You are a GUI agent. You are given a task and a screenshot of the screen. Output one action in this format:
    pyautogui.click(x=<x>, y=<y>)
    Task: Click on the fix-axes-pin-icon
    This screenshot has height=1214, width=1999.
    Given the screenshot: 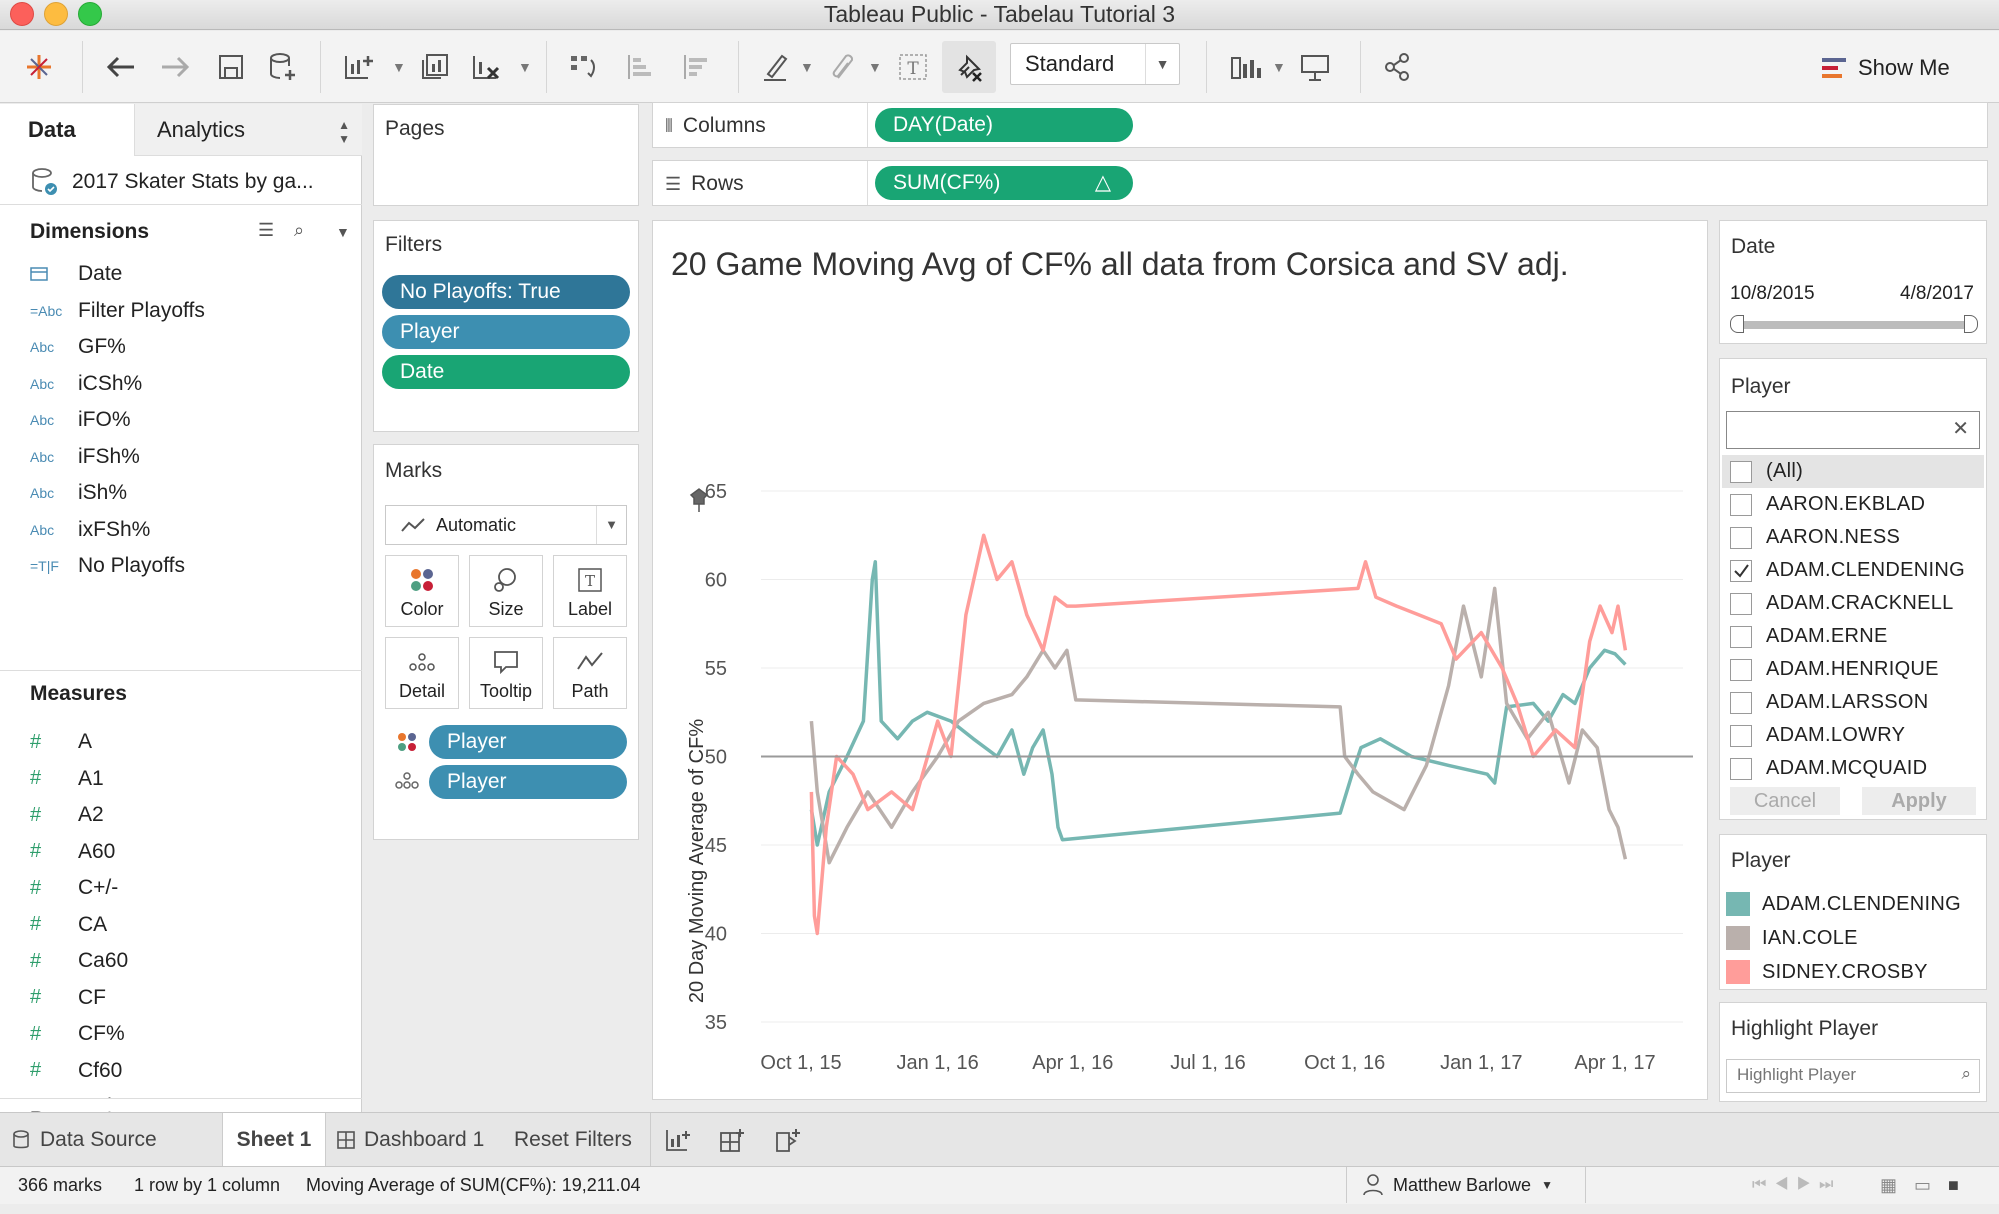 What is the action you would take?
    pyautogui.click(x=969, y=67)
    